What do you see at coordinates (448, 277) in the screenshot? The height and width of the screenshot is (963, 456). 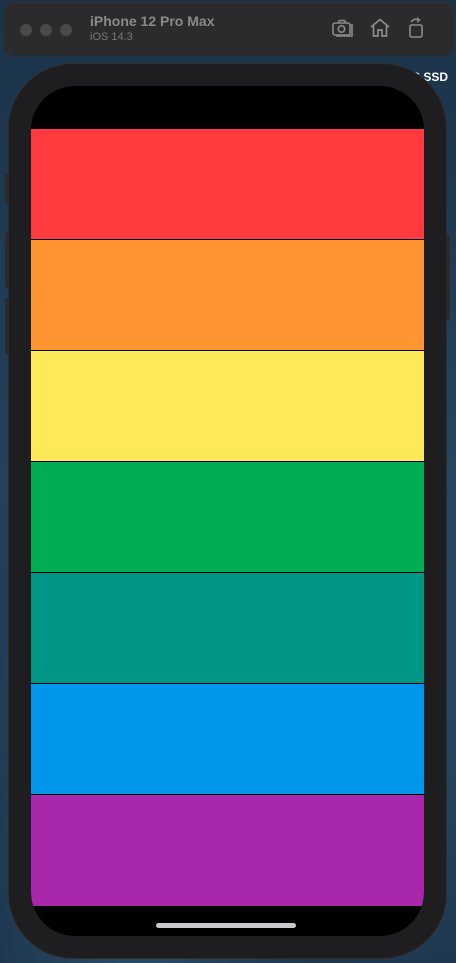 I see `power-button` at bounding box center [448, 277].